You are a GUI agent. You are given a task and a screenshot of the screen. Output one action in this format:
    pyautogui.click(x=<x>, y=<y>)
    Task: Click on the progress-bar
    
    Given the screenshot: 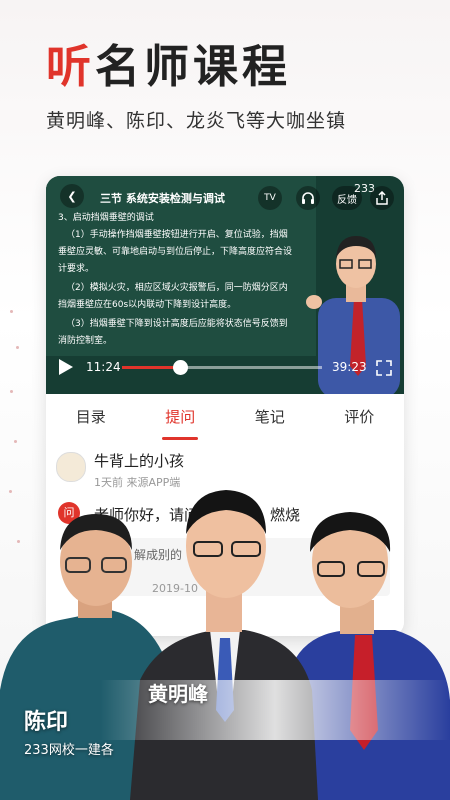 What is the action you would take?
    pyautogui.click(x=222, y=367)
    